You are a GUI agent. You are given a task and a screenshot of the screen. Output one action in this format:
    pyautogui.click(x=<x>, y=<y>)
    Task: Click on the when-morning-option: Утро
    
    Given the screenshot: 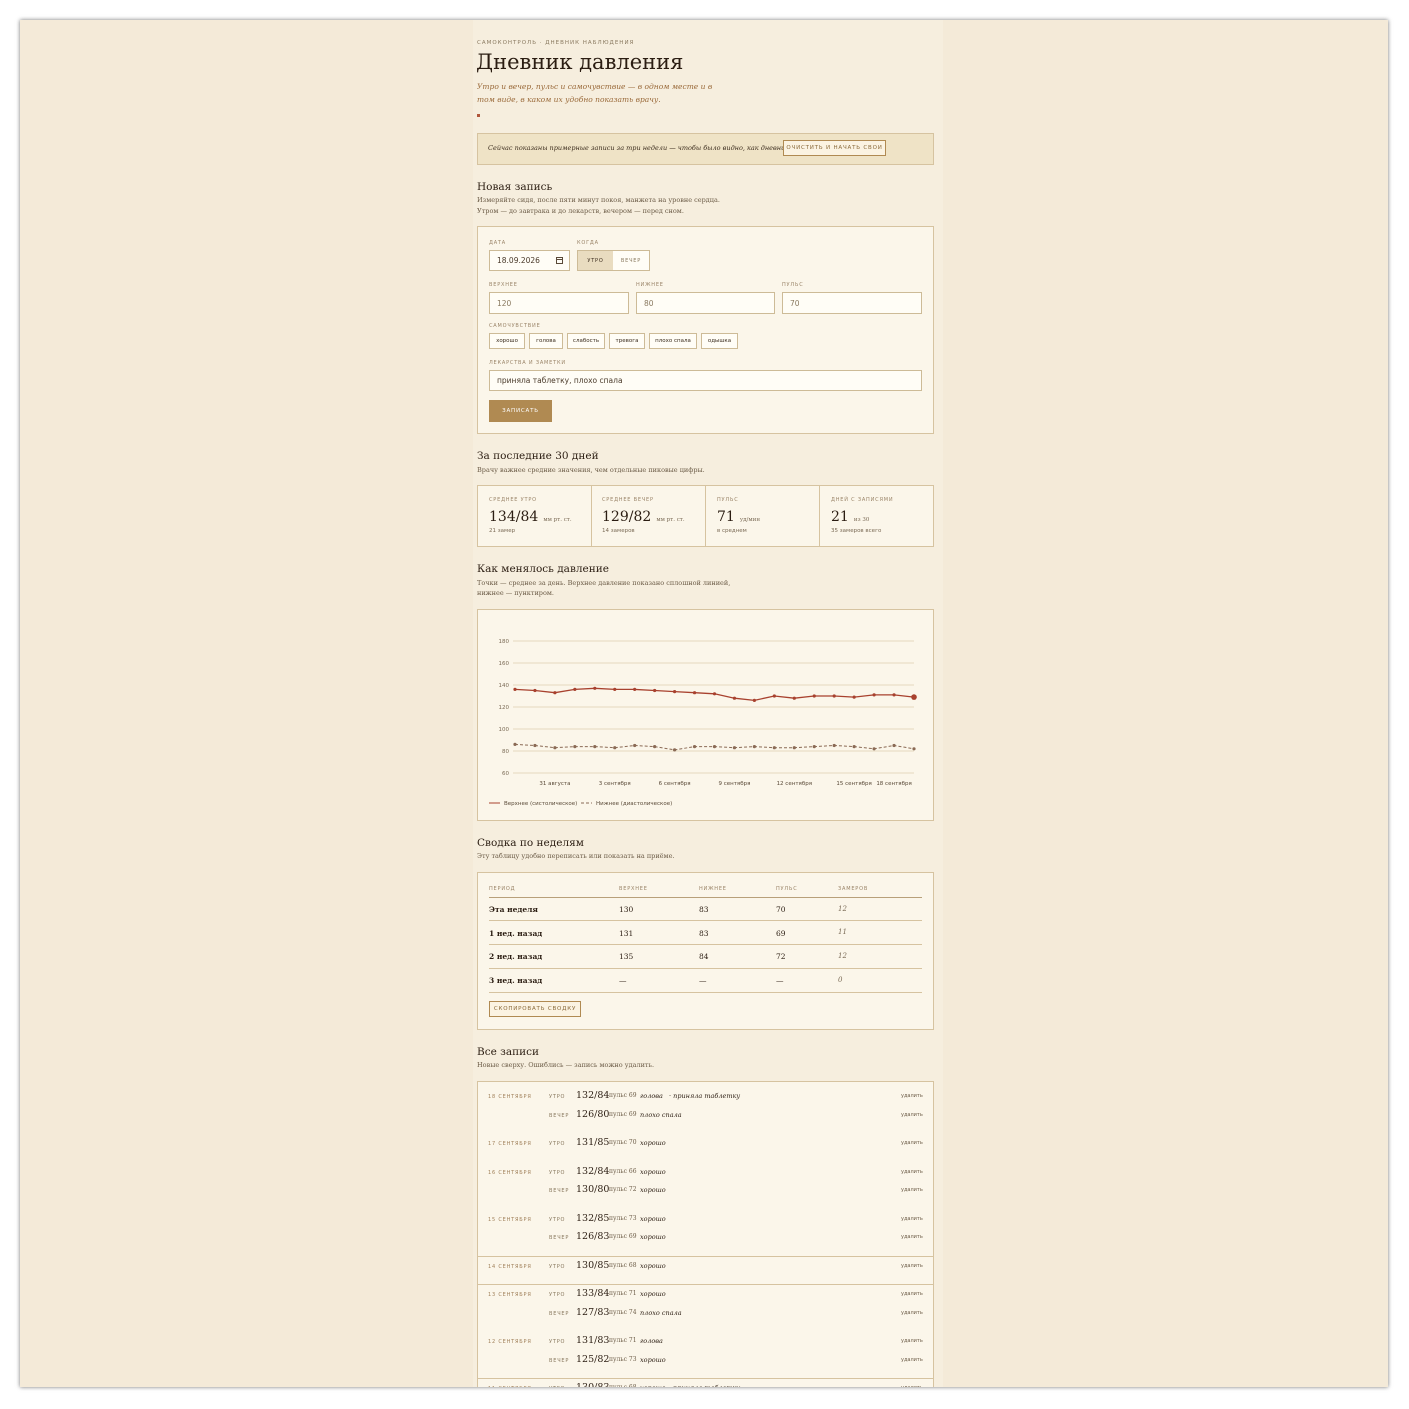 What is the action you would take?
    pyautogui.click(x=595, y=260)
    